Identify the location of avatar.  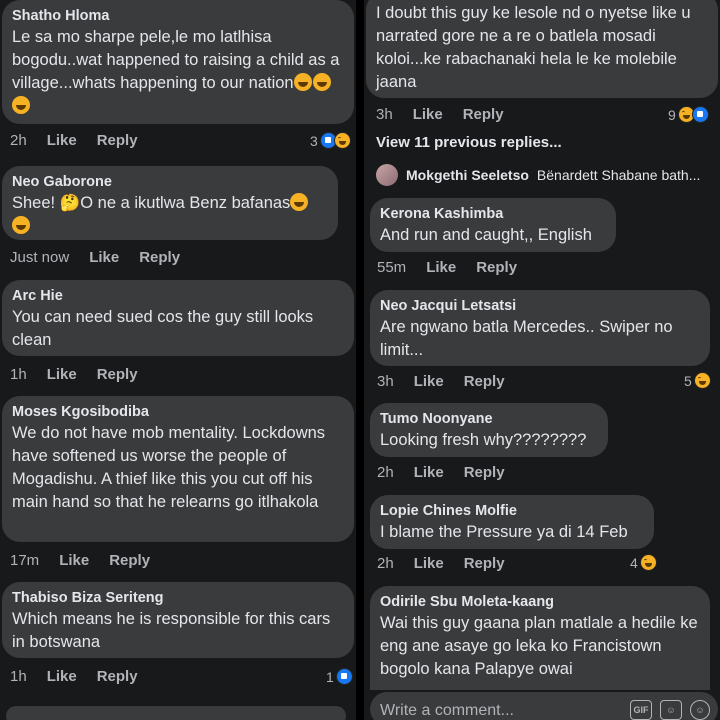
(387, 175).